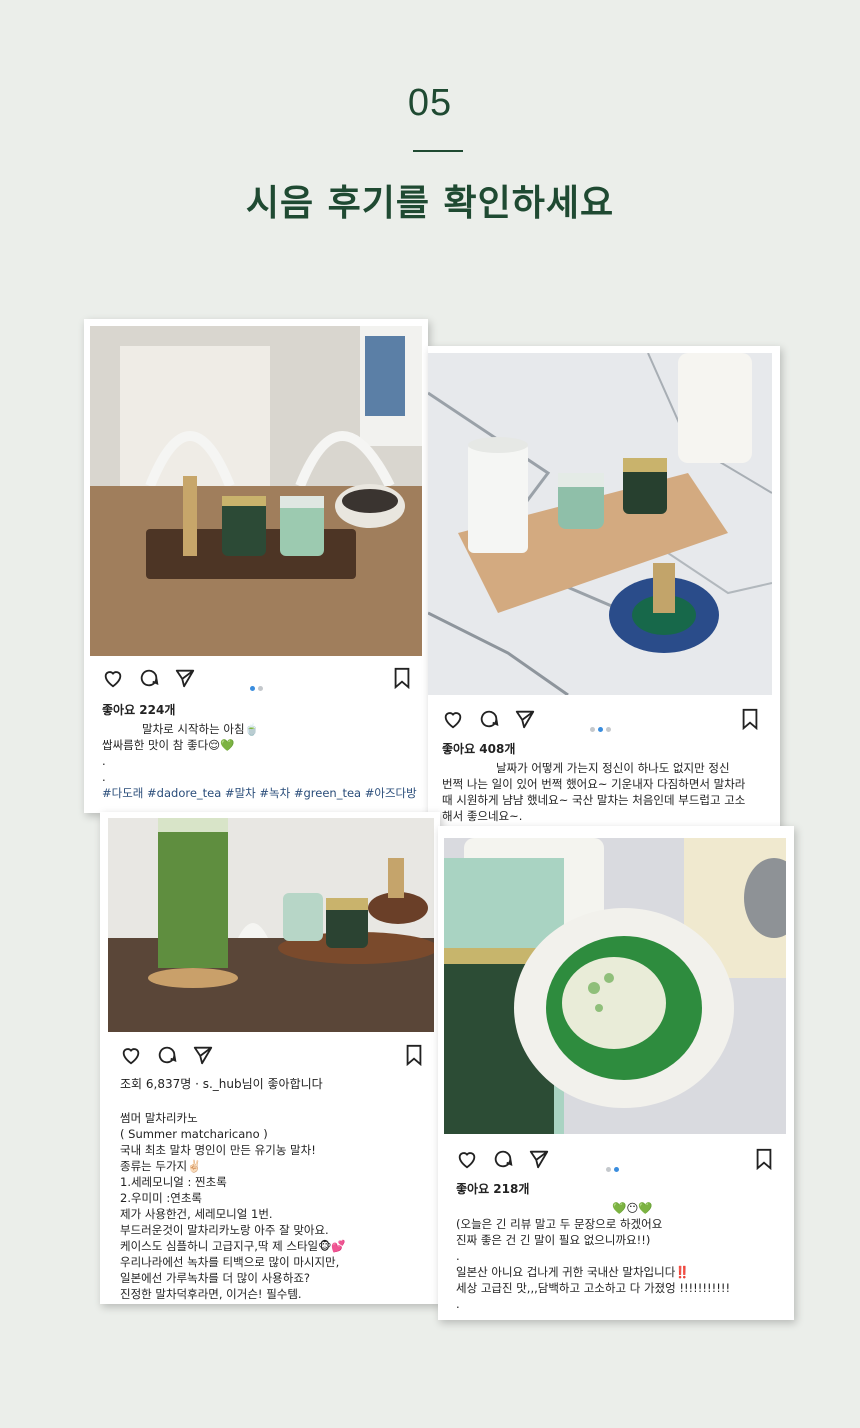  I want to click on caption-line: 번쩍 나는 일이 있어 번쩍 했어요~ 기운내자 다짐하면서 말차라, so click(594, 784).